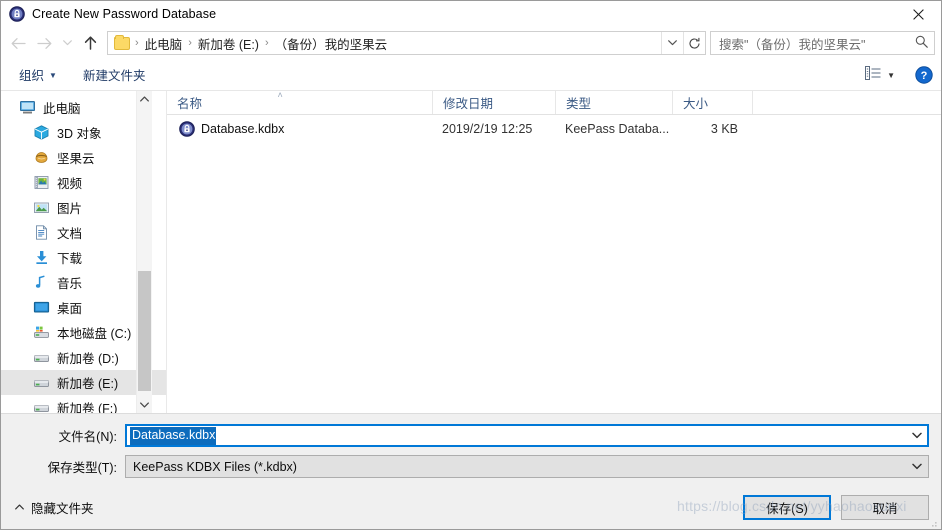 The image size is (942, 531). Describe the element at coordinates (712, 102) in the screenshot. I see `column-header-size: 大小` at that location.